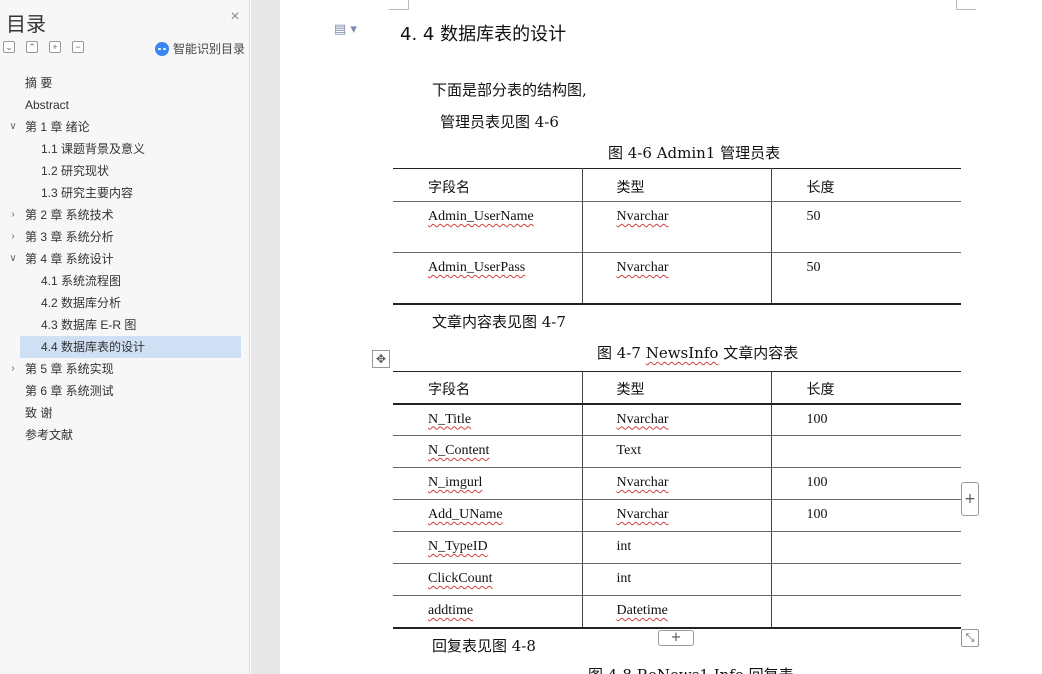 The width and height of the screenshot is (1042, 674). Describe the element at coordinates (677, 451) in the screenshot. I see `table-row: N_Content Text` at that location.